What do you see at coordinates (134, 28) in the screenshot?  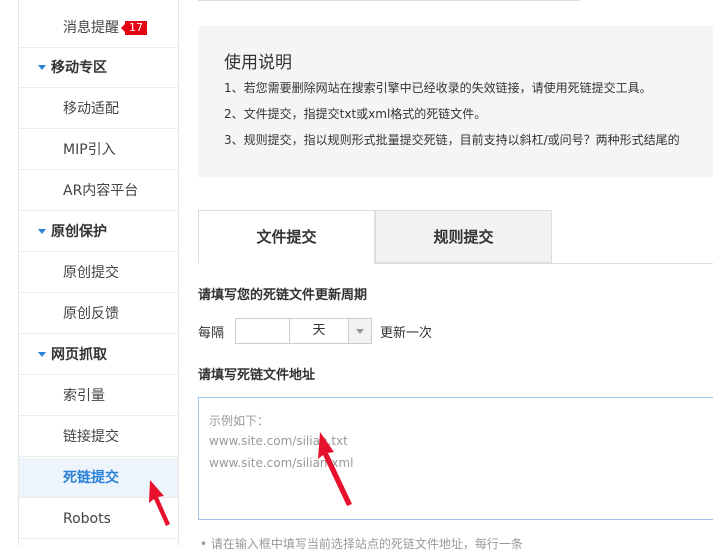 I see `notification-count-badge: 17` at bounding box center [134, 28].